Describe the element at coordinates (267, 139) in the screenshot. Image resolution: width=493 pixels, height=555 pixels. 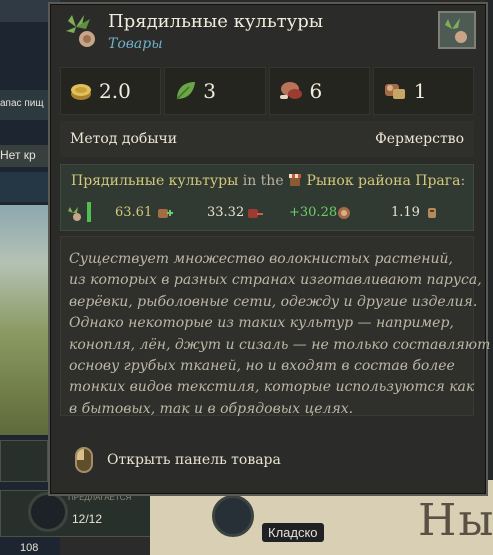
I see `production-method-row: Метод добычи Фермерство` at that location.